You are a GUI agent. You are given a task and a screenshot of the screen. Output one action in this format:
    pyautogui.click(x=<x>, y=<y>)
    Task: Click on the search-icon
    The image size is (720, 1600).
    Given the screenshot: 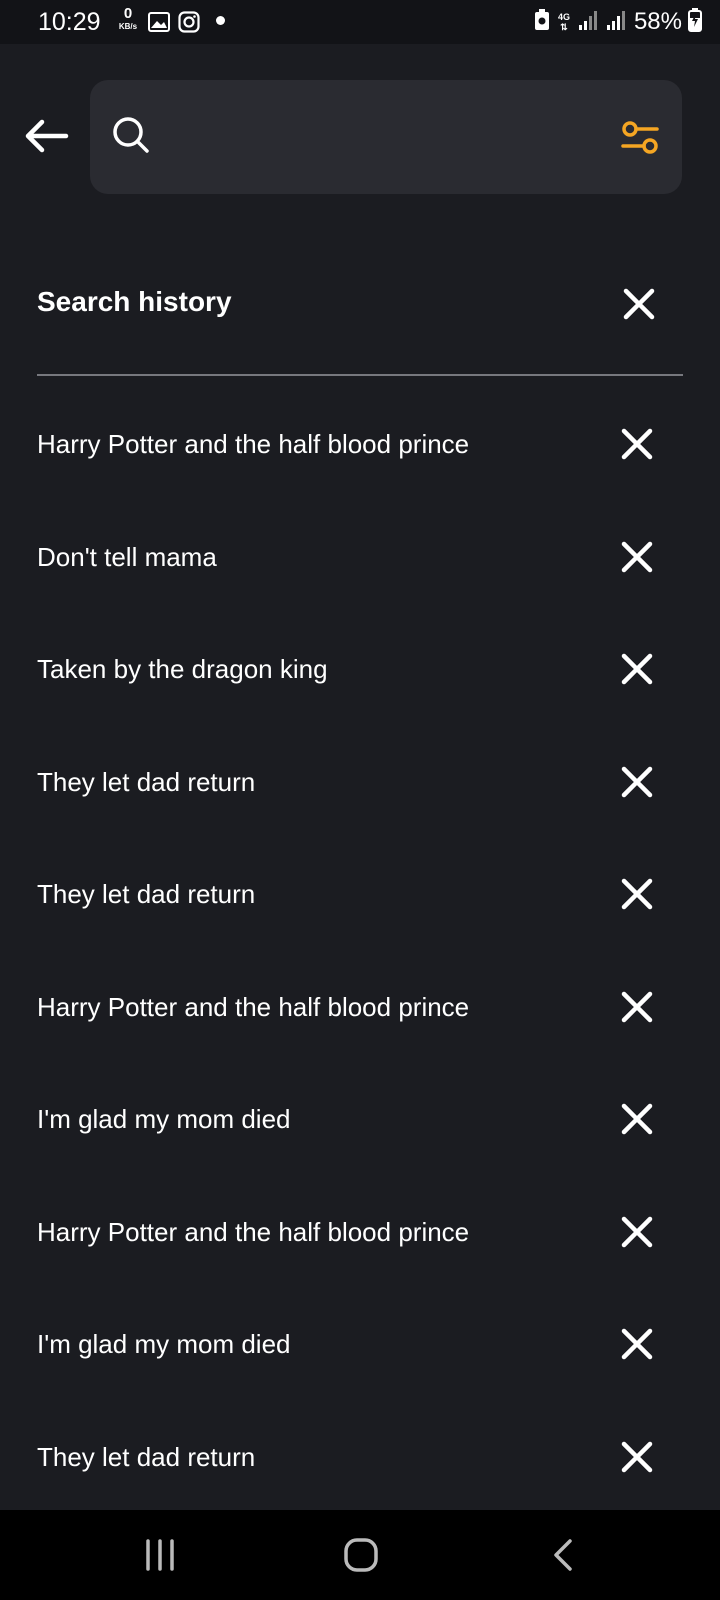 What is the action you would take?
    pyautogui.click(x=132, y=138)
    